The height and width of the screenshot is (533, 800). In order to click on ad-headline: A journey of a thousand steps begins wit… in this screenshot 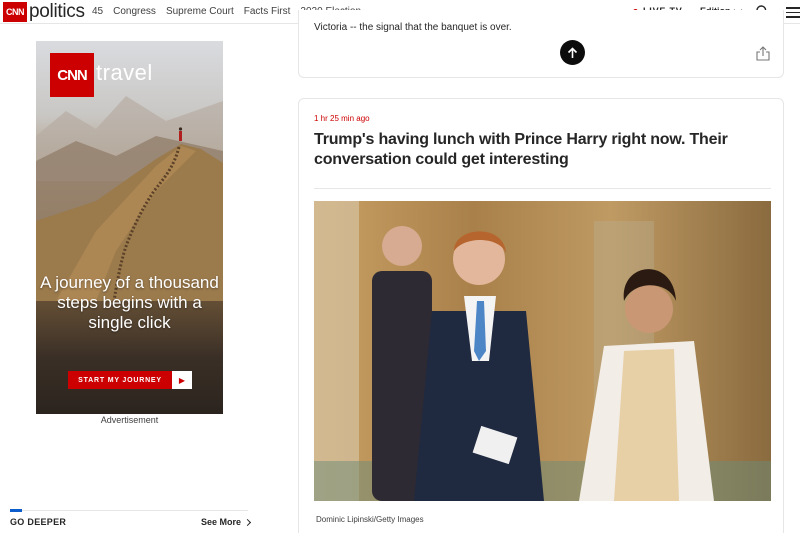, I will do `click(129, 302)`.